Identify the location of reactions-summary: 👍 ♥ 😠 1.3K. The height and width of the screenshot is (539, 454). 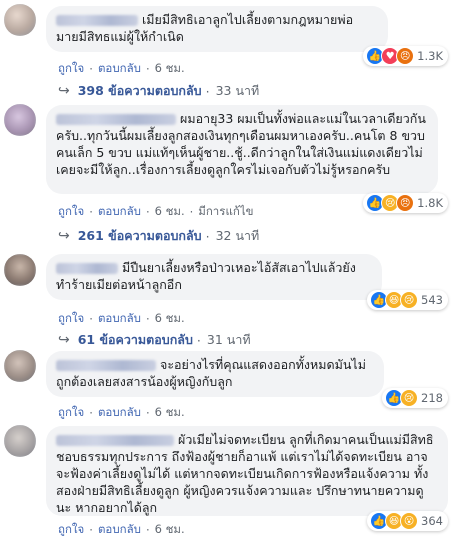
(405, 56).